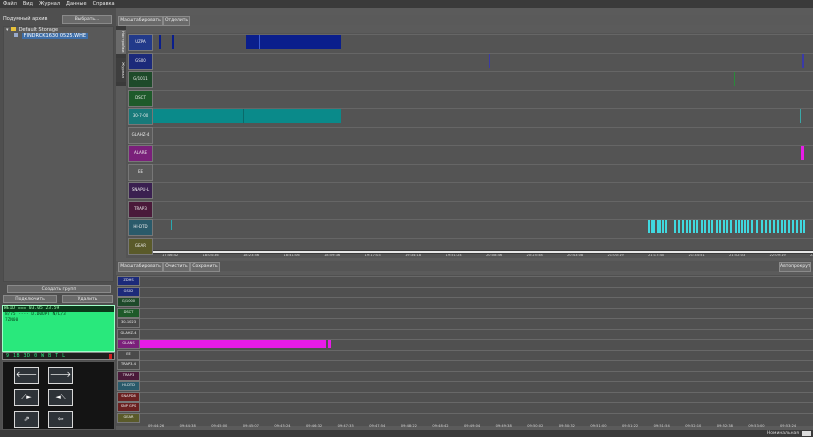  I want to click on upper-track-label: GEAR, so click(140, 246).